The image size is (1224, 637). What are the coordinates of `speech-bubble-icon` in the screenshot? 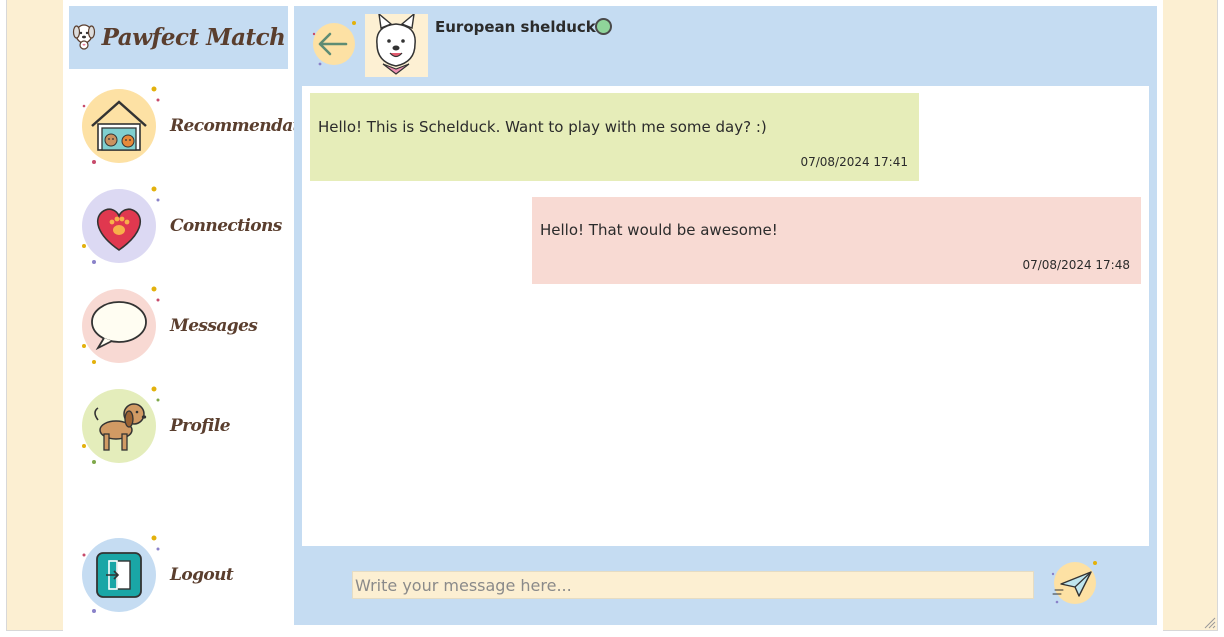 It's located at (120, 326).